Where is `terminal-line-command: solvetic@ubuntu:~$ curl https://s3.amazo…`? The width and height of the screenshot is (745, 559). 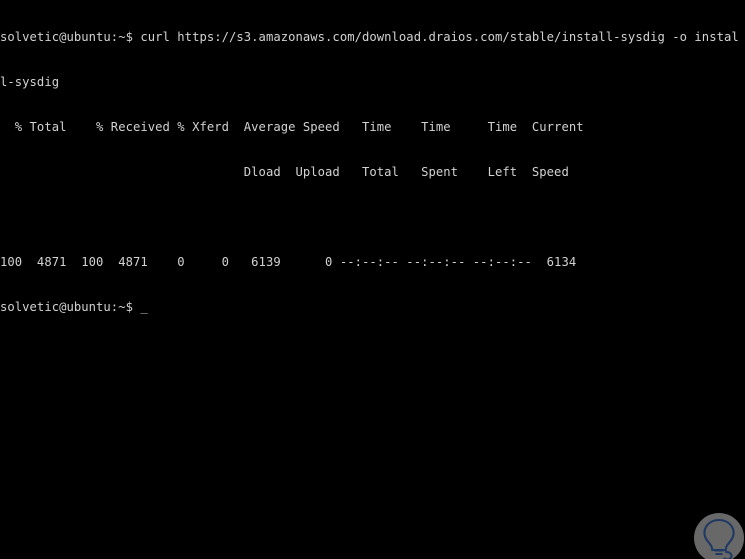 terminal-line-command: solvetic@ubuntu:~$ curl https://s3.amazo… is located at coordinates (369, 37).